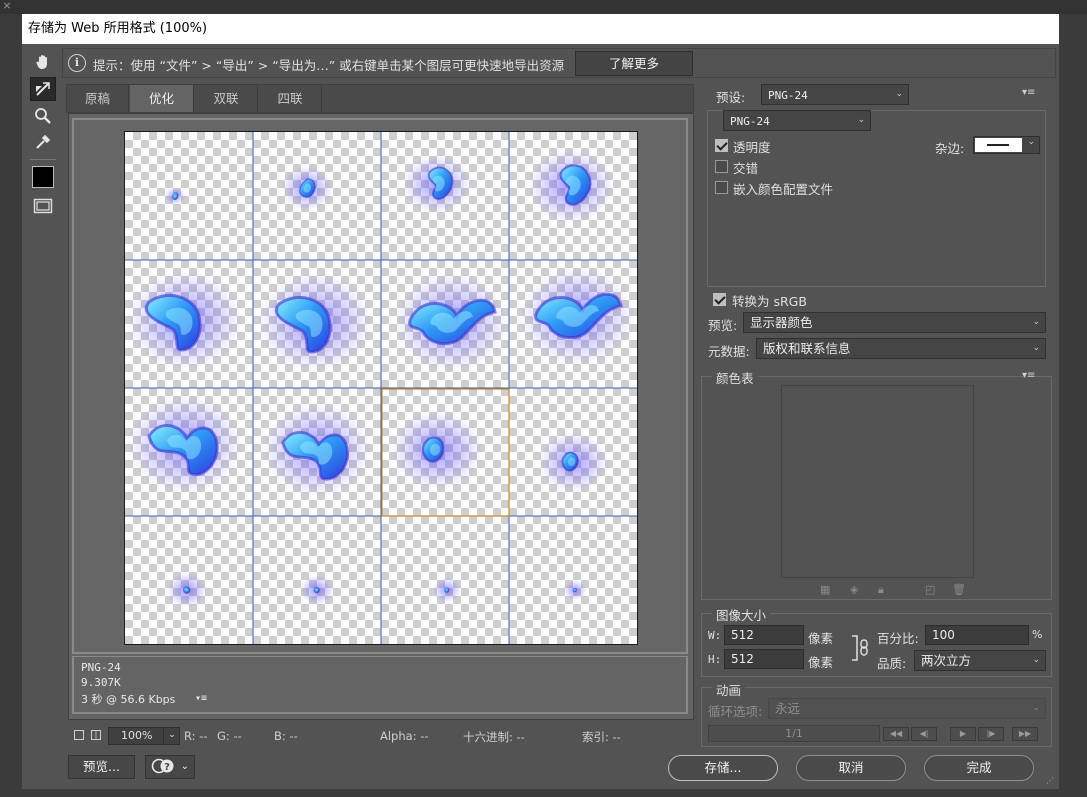 The height and width of the screenshot is (797, 1087). What do you see at coordinates (101, 667) in the screenshot?
I see `info-format: PNG-24` at bounding box center [101, 667].